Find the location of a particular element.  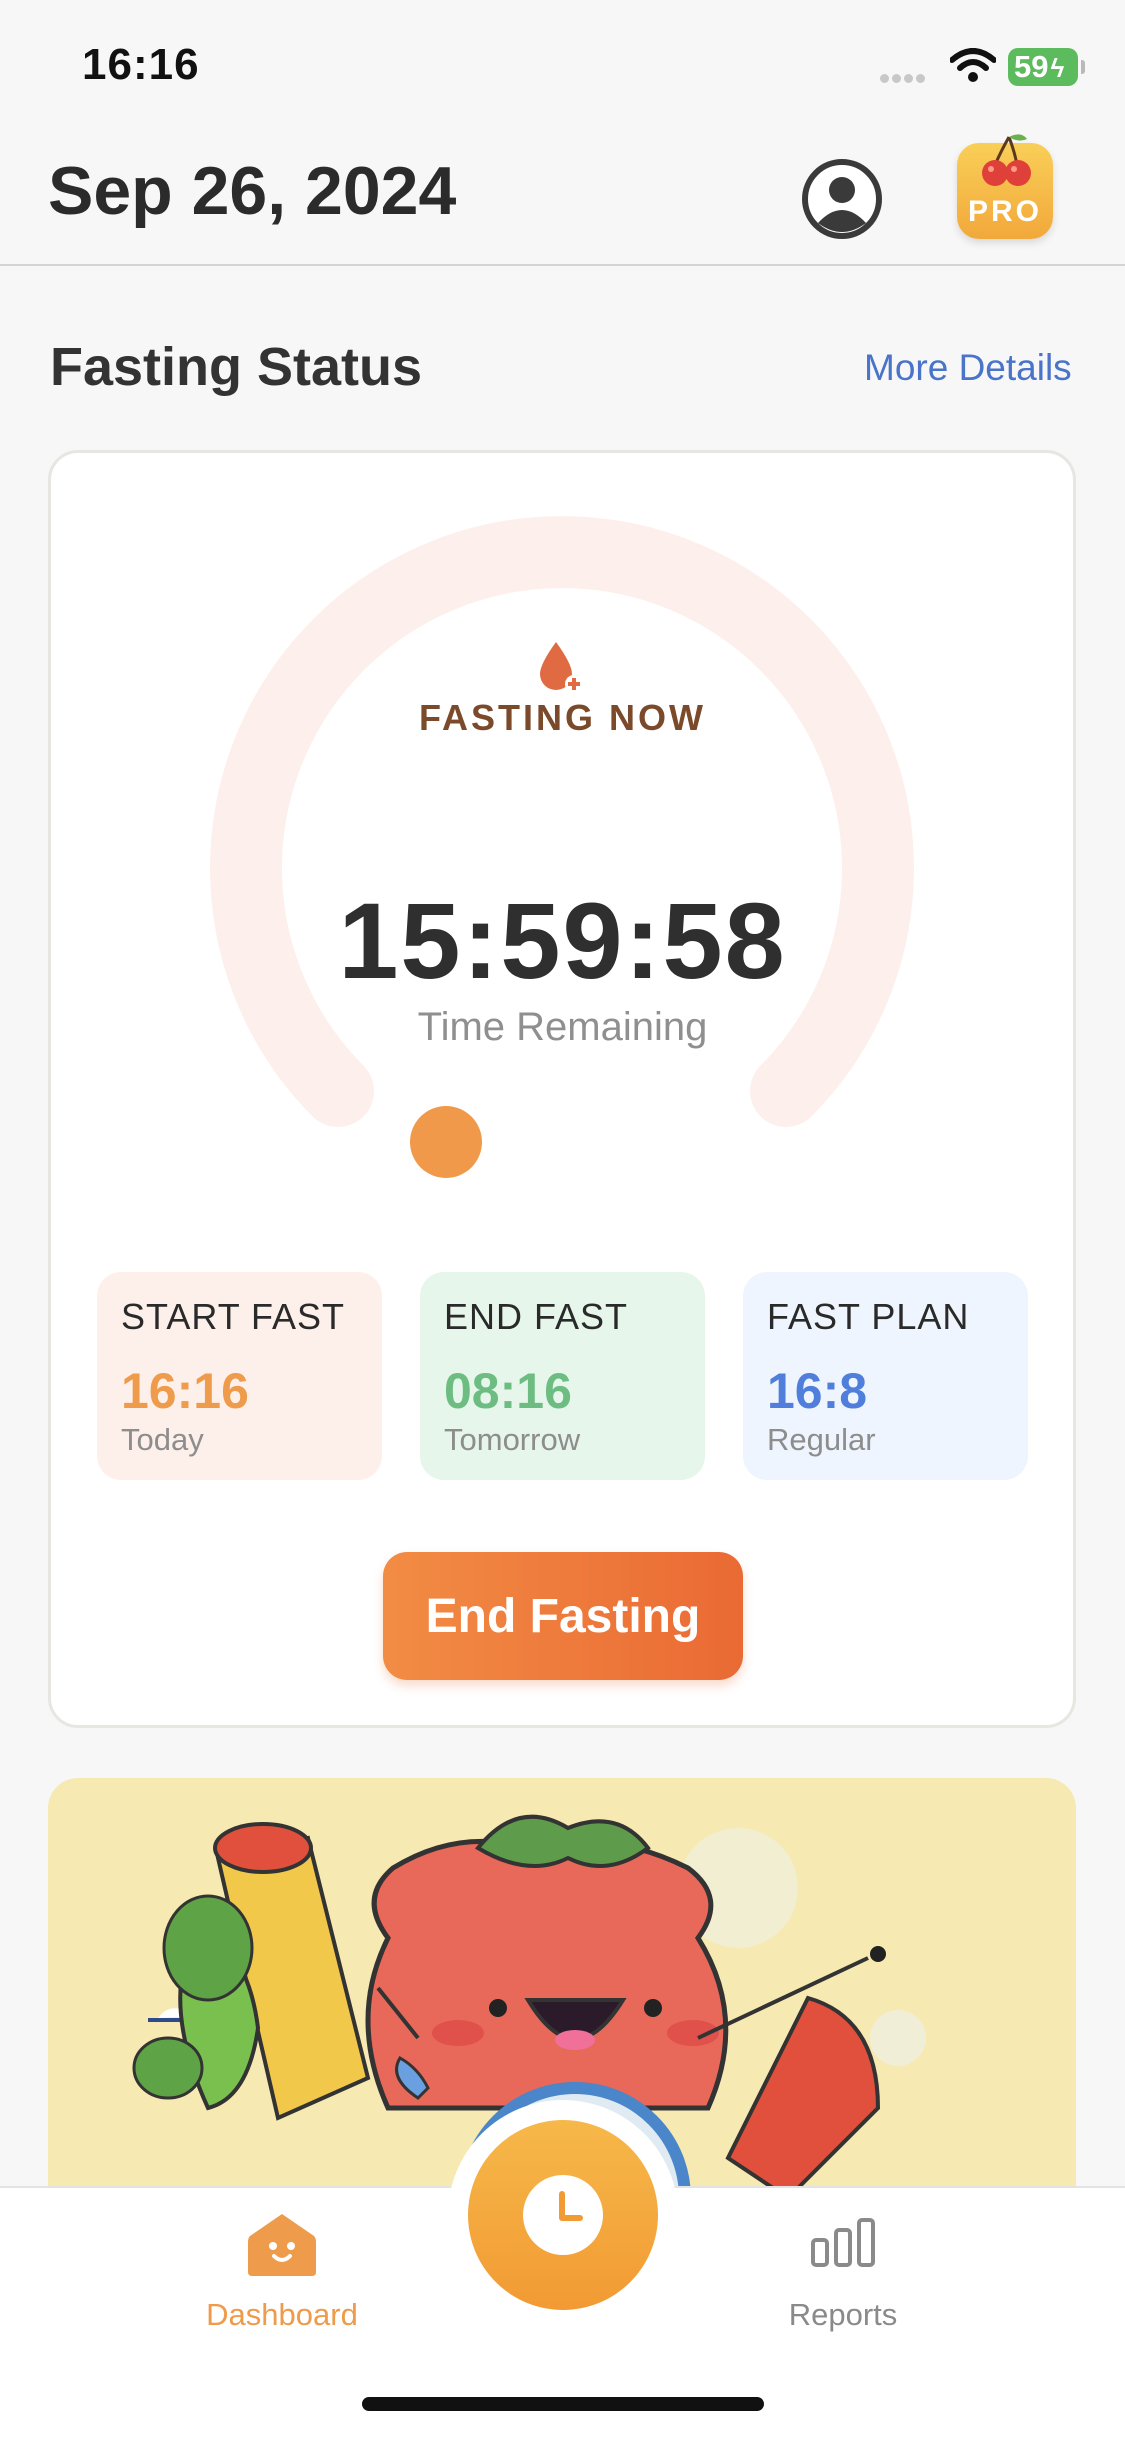

page-title-date: Sep 26, 2024 is located at coordinates (252, 191).